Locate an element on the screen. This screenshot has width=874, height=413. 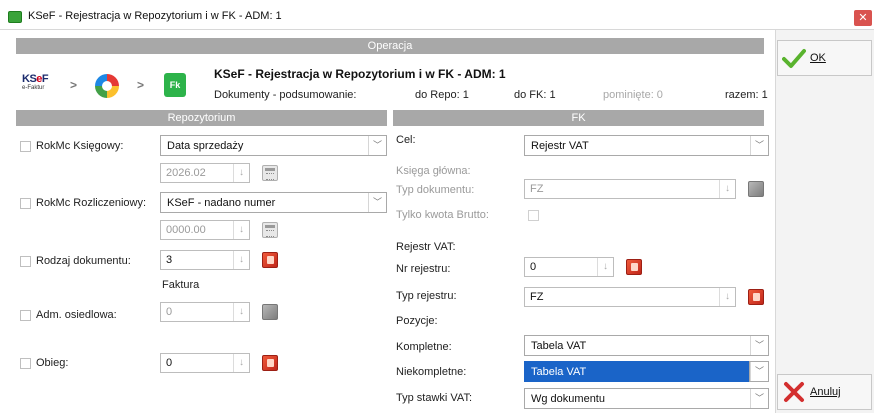
rodzaj-dokumentu-label: Rodzaj dokumentu: is located at coordinates (83, 261).